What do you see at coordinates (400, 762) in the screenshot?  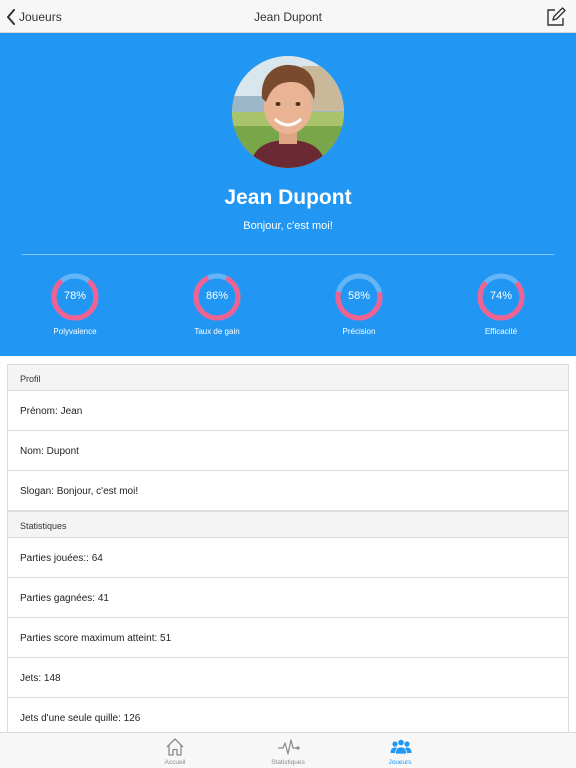 I see `tab-label: Joueurs` at bounding box center [400, 762].